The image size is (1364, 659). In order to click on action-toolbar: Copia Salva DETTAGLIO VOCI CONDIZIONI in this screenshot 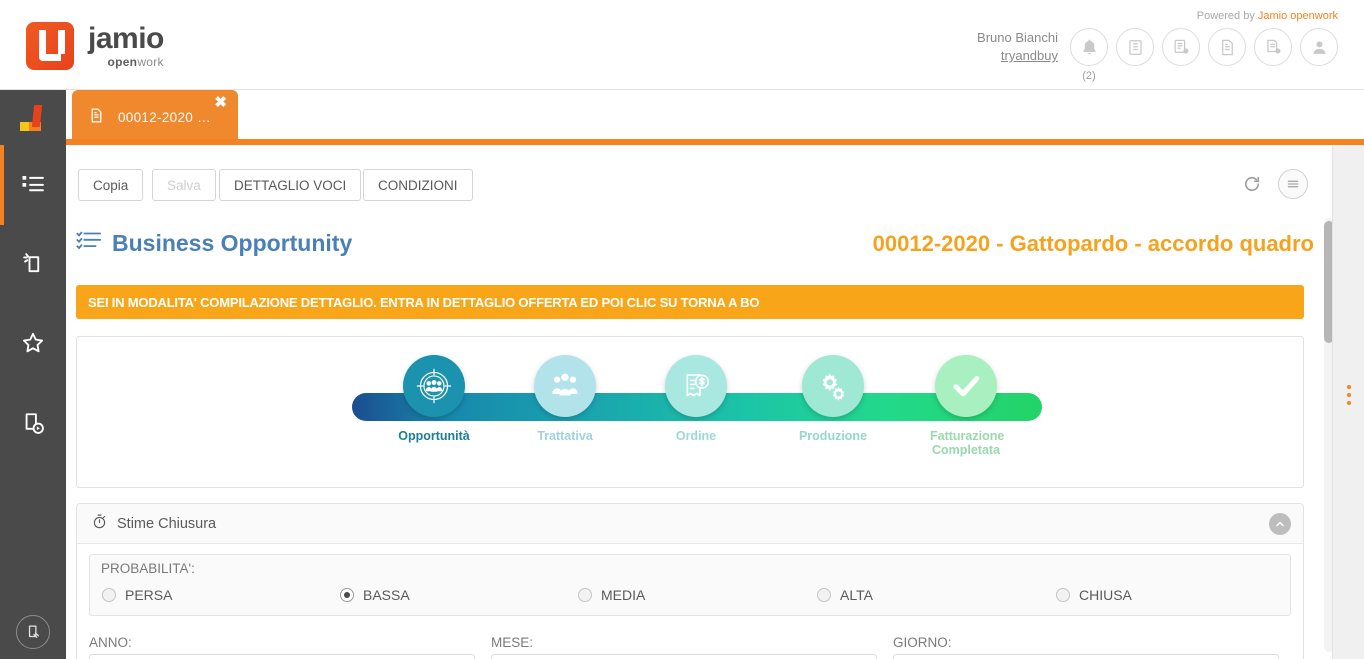, I will do `click(699, 182)`.